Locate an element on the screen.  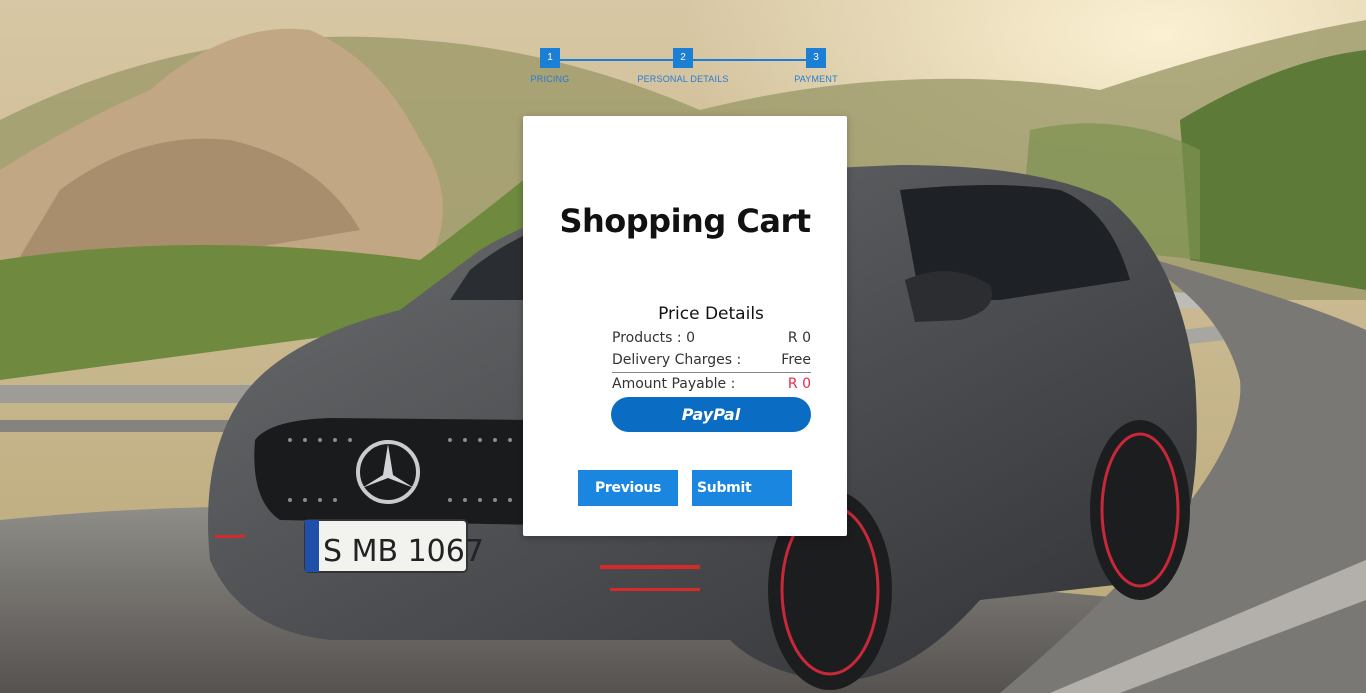
delivery-value: Free is located at coordinates (796, 360).